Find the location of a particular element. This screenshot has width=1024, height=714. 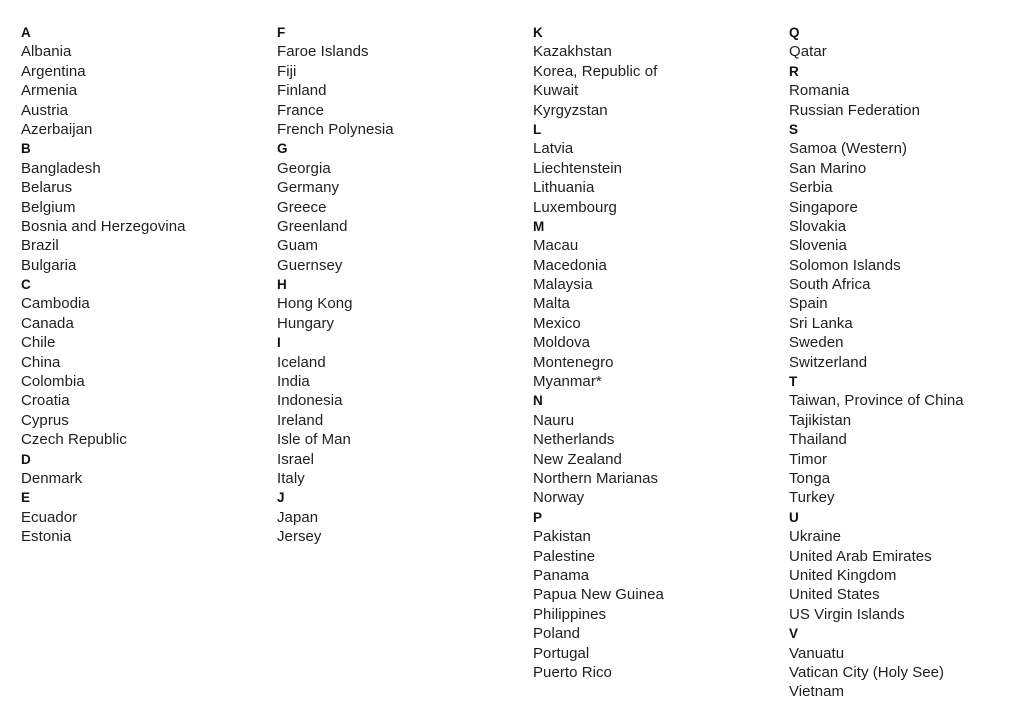

letter-heading: C is located at coordinates (26, 285).